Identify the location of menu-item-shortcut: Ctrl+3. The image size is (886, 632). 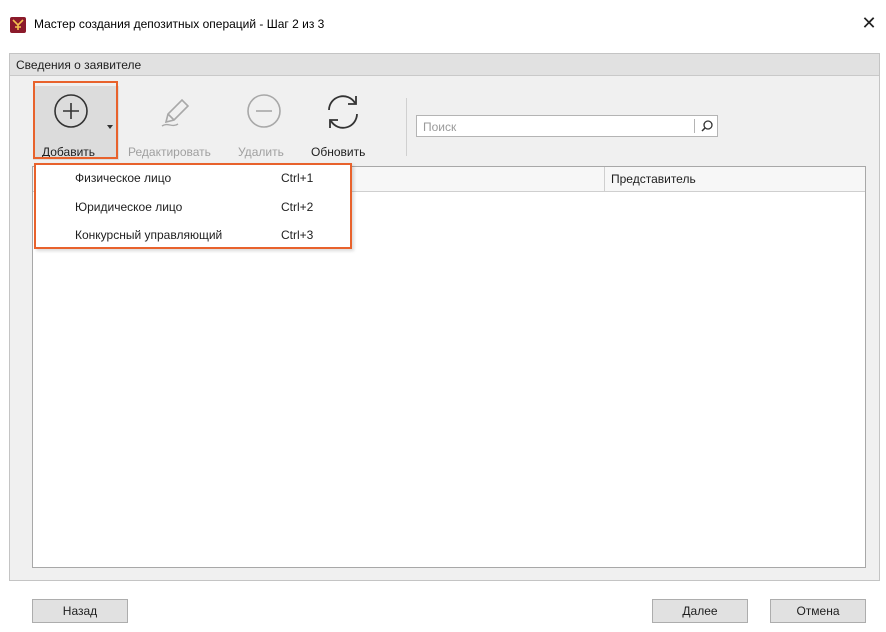
(297, 235).